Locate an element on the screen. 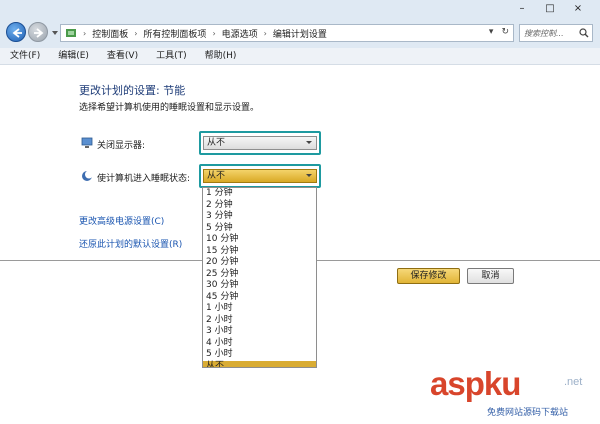 The height and width of the screenshot is (424, 600). history-chevron-down-icon is located at coordinates (55, 33).